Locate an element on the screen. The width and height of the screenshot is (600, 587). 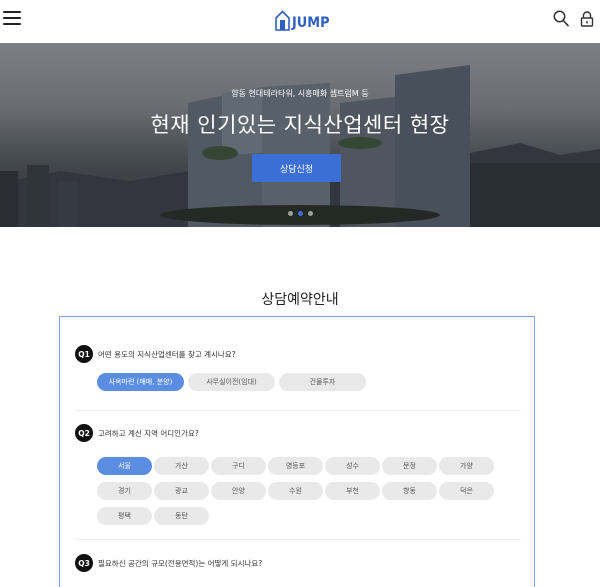
option-pill: 수원 is located at coordinates (295, 491).